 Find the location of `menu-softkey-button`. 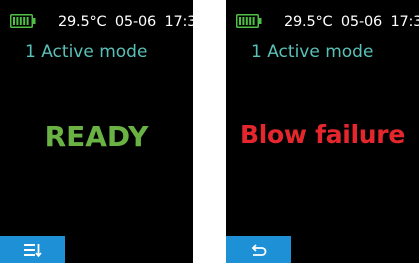

menu-softkey-button is located at coordinates (32, 249).